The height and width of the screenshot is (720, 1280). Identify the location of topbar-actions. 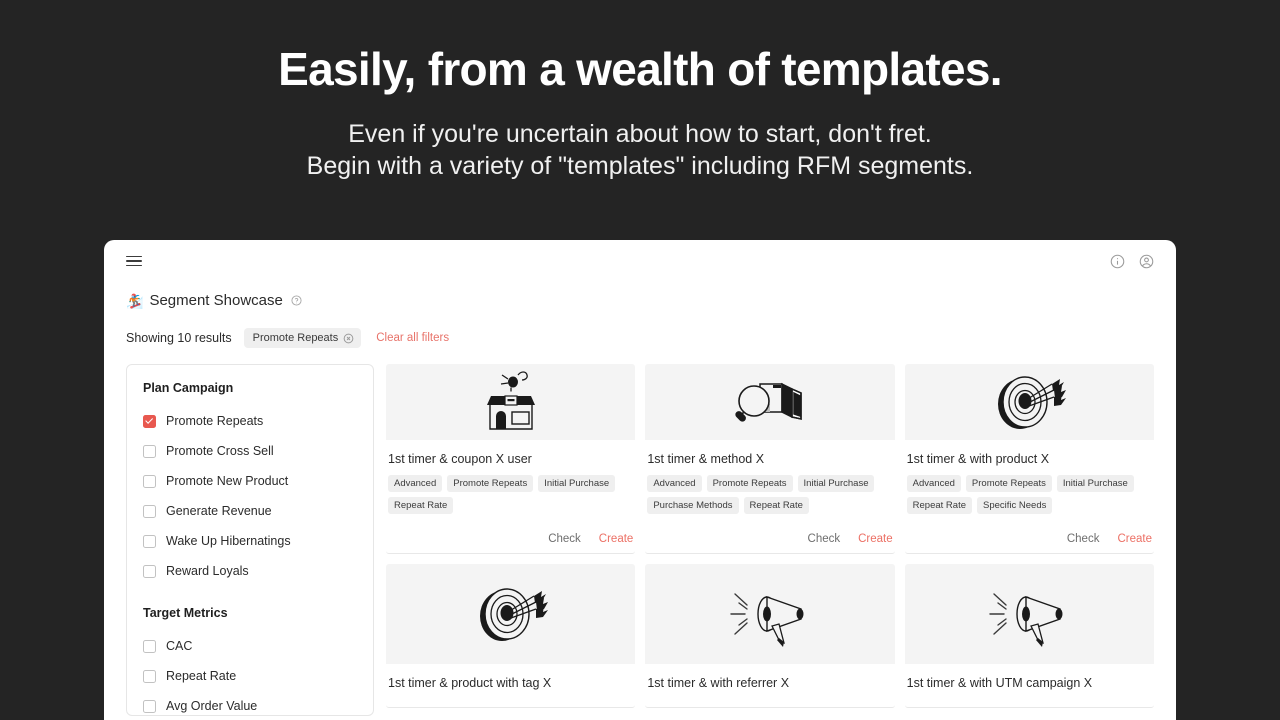
(1132, 261).